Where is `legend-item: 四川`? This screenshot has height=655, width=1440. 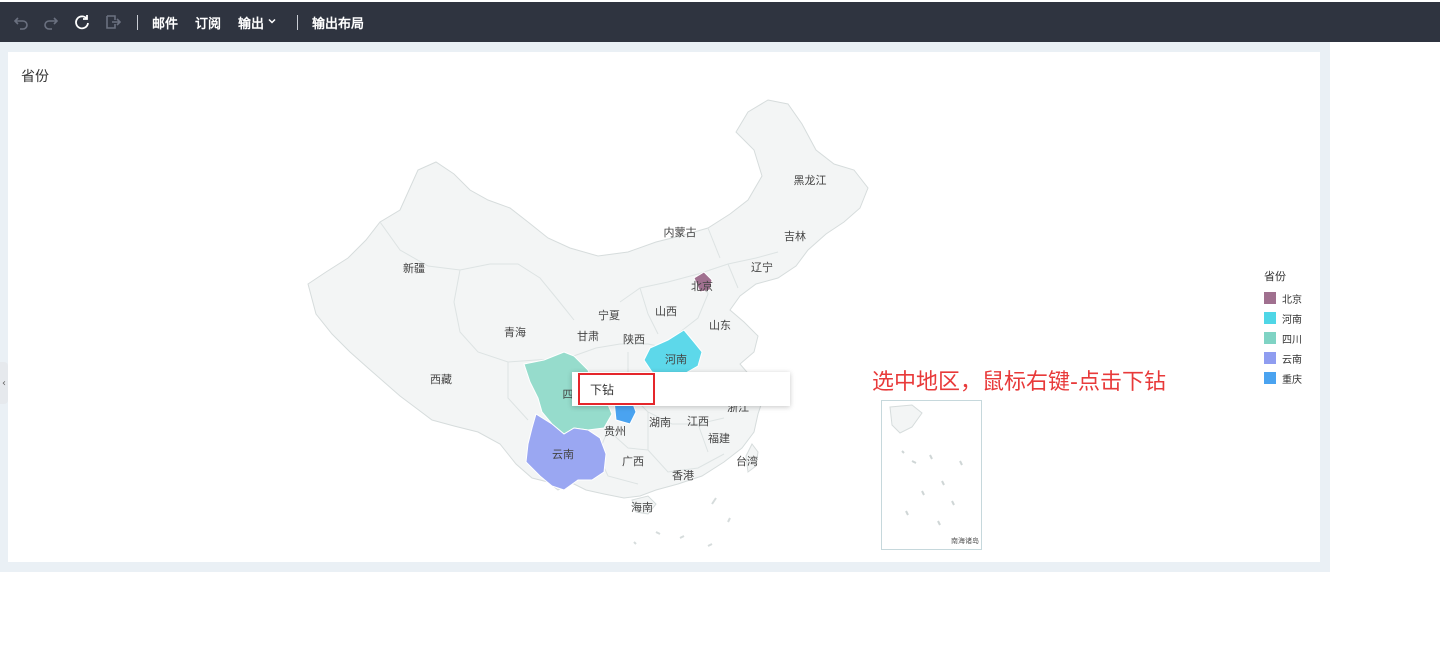
legend-item: 四川 is located at coordinates (1283, 338).